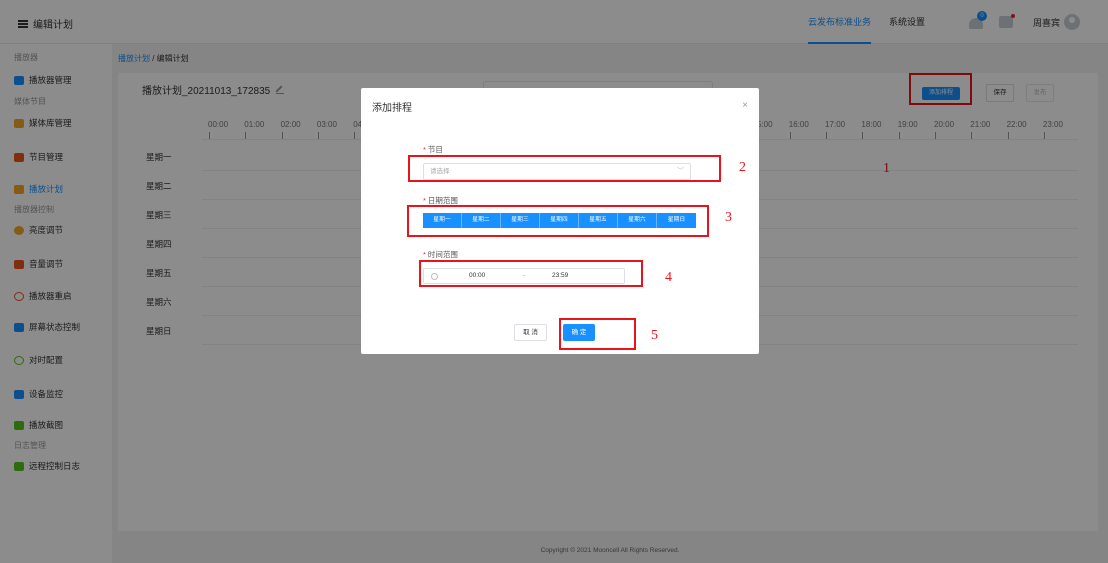 The height and width of the screenshot is (563, 1108). Describe the element at coordinates (530, 332) in the screenshot. I see `cancel-button: 取 消` at that location.